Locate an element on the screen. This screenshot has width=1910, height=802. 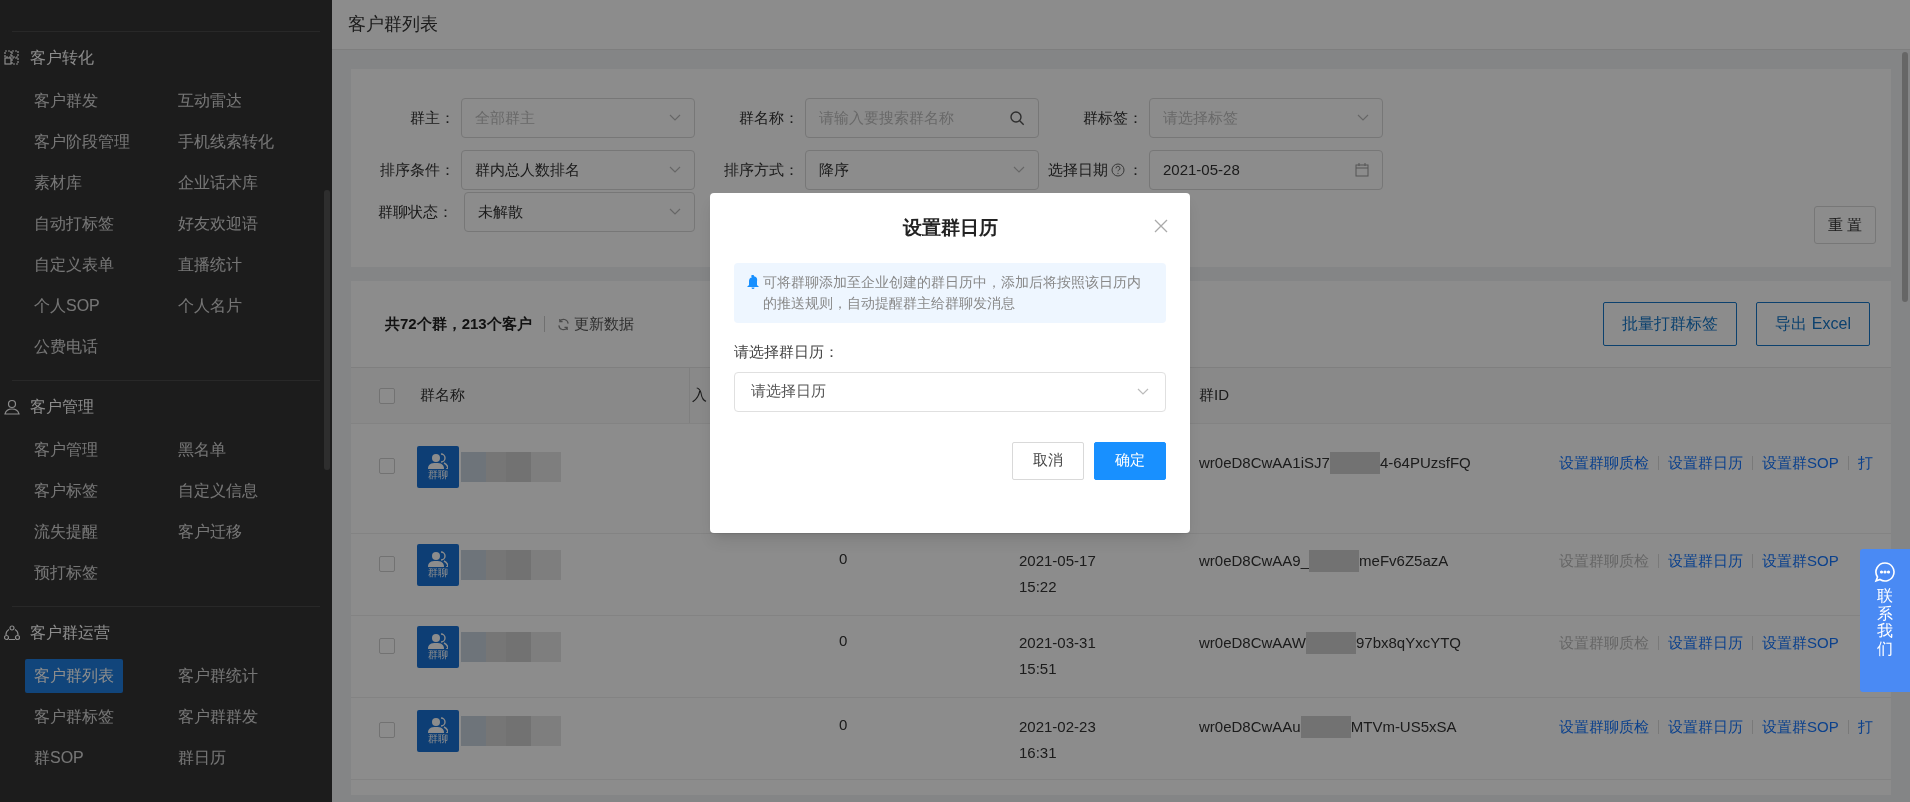
toolbar-button: 导出 Excel is located at coordinates (1813, 324).